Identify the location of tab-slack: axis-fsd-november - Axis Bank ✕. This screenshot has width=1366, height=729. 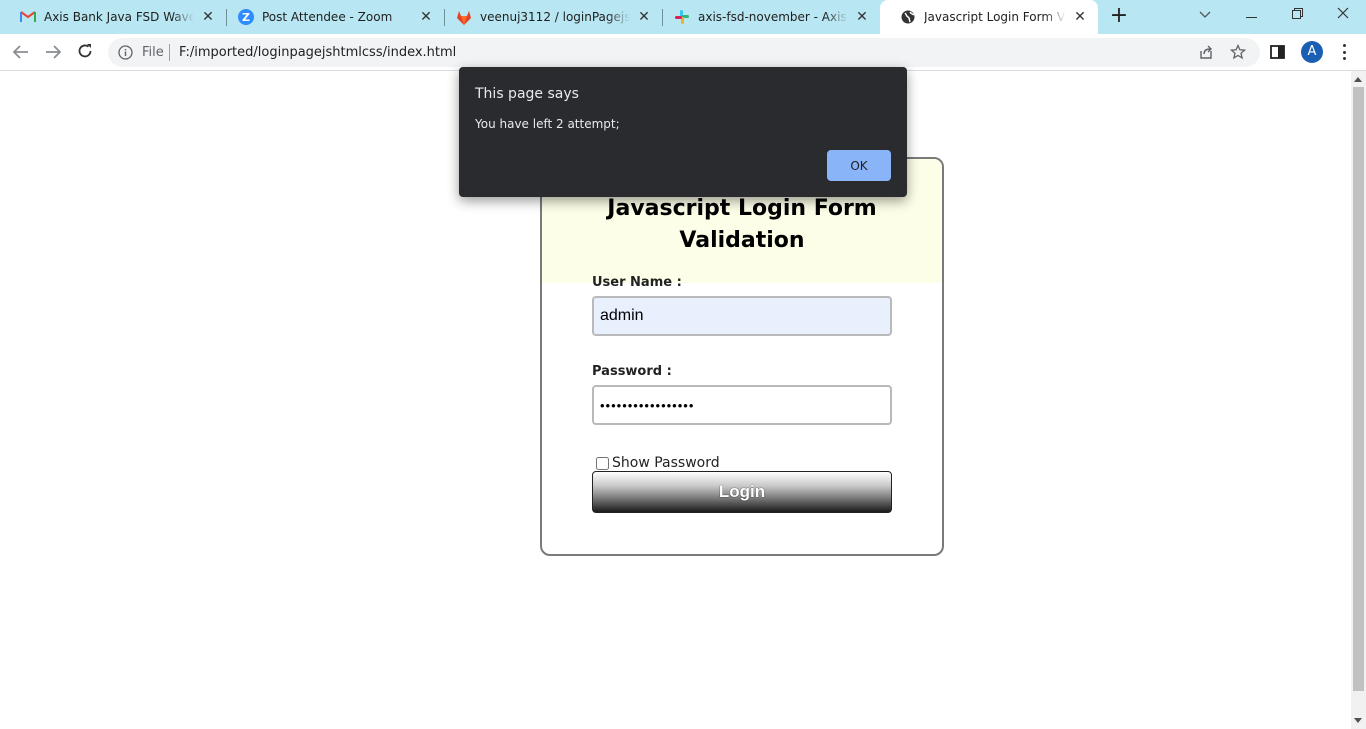
(767, 17).